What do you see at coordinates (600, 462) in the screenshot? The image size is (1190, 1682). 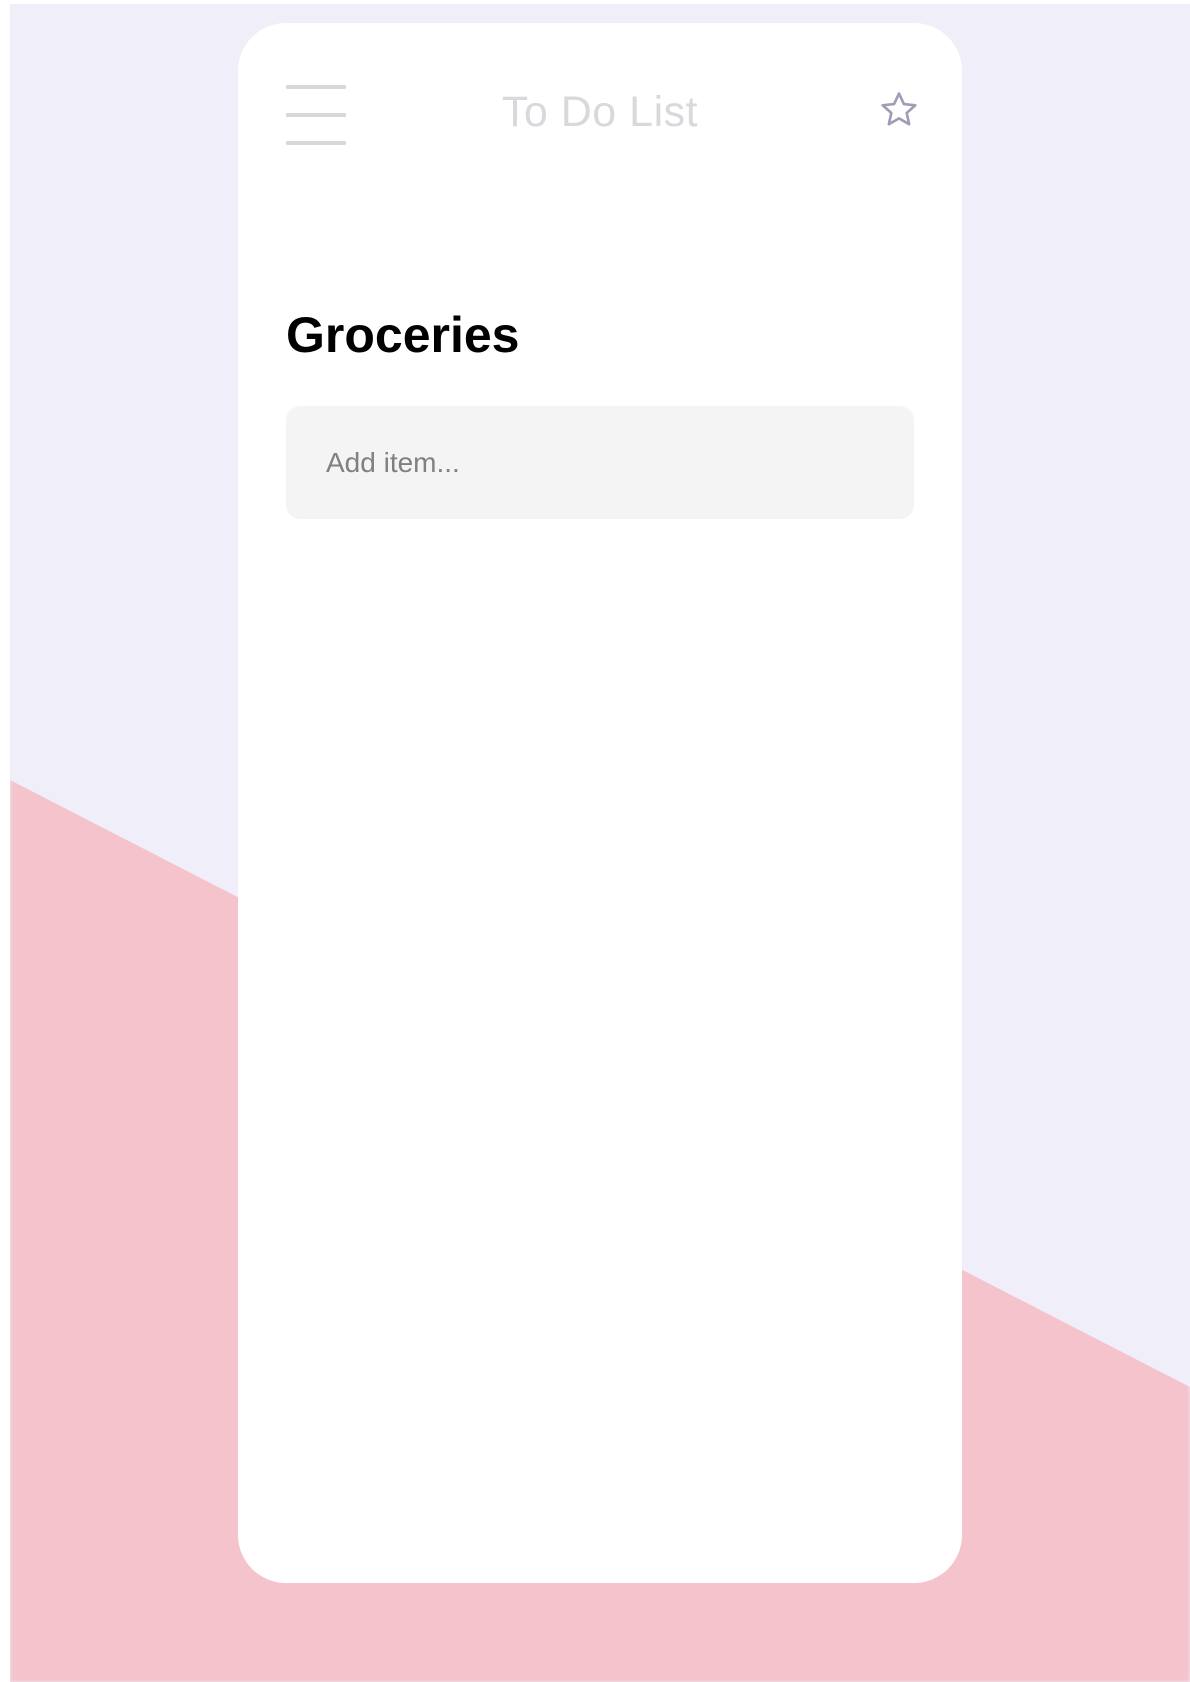 I see `add-item-input` at bounding box center [600, 462].